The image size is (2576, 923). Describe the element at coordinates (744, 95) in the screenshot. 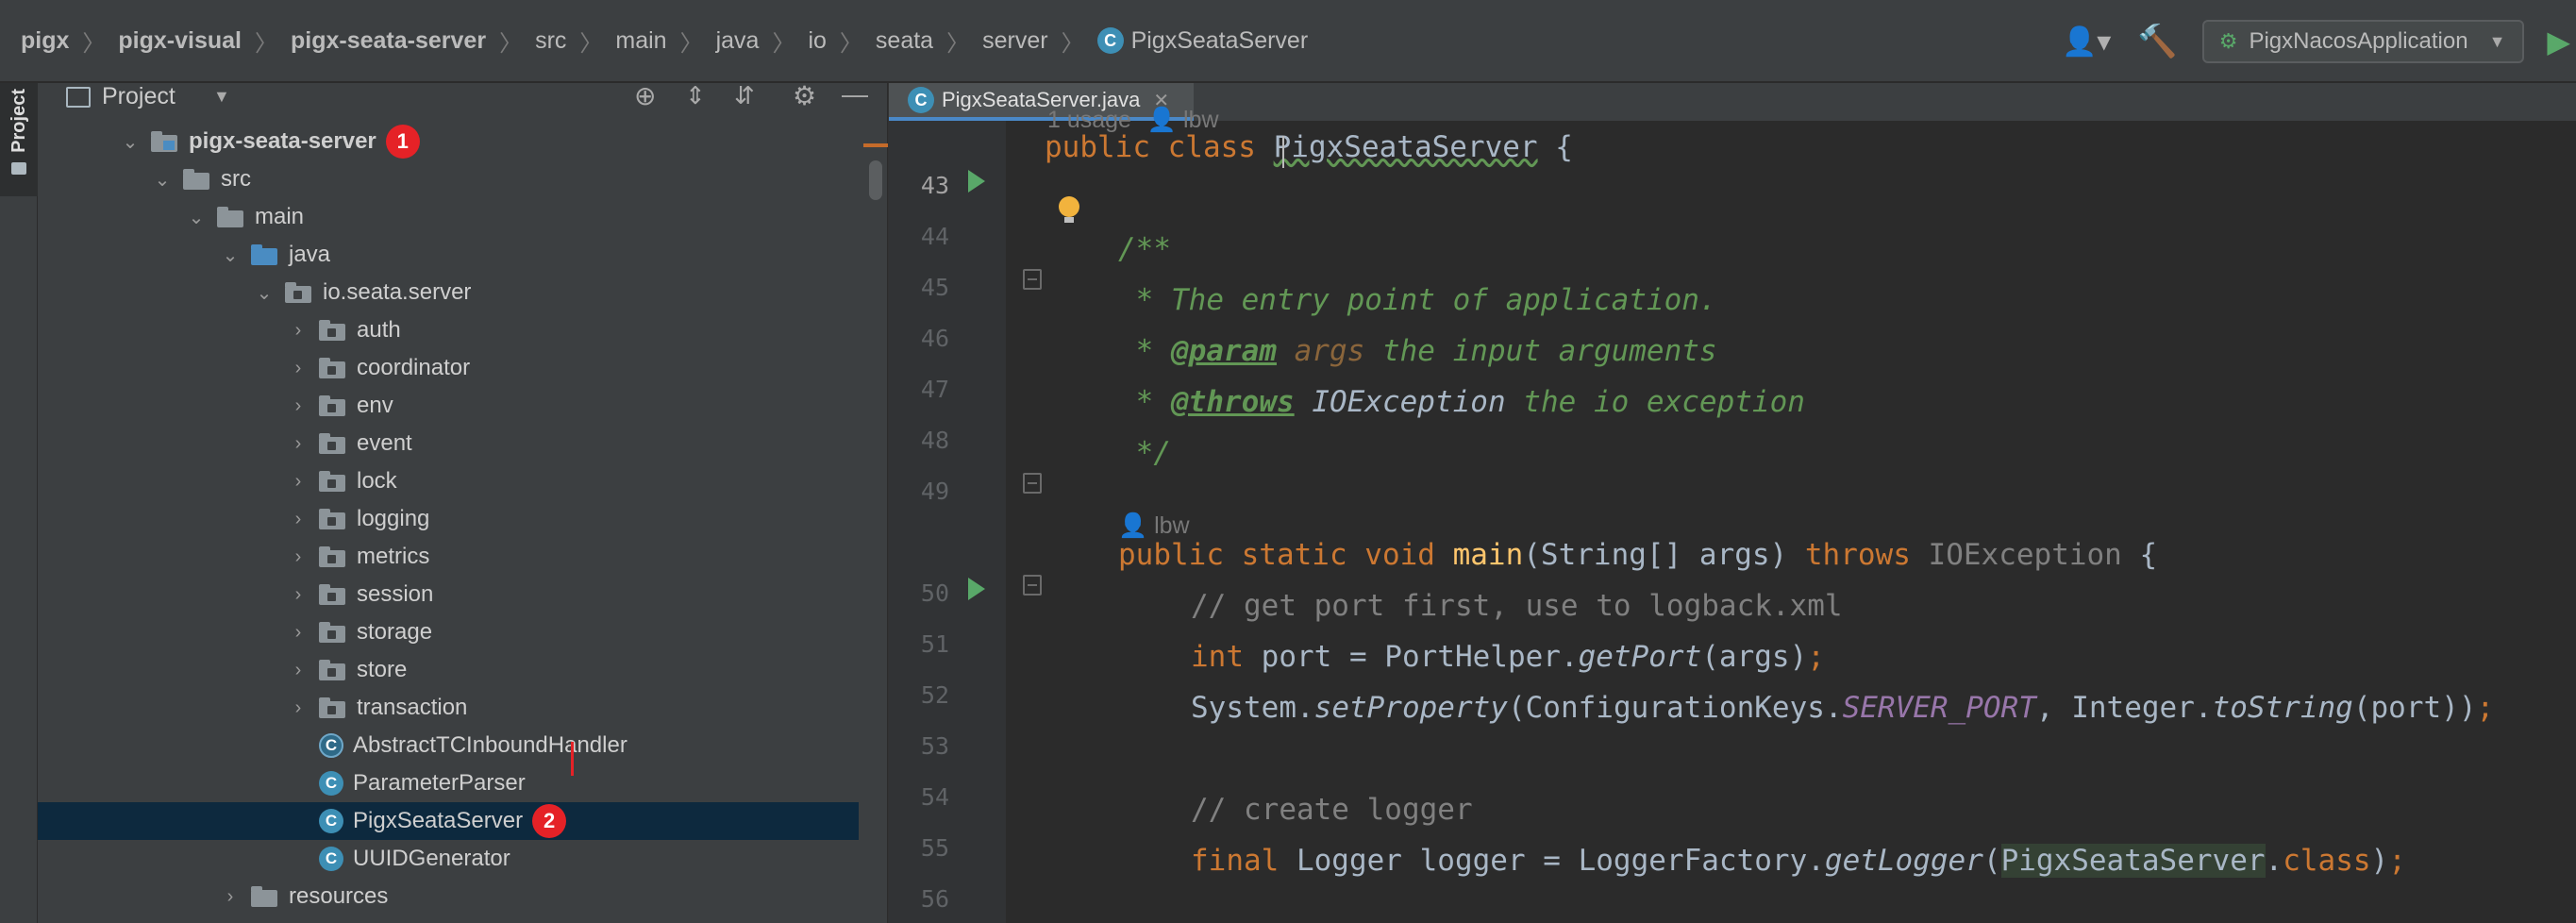

I see `collapse-all-icon: ⇵` at that location.